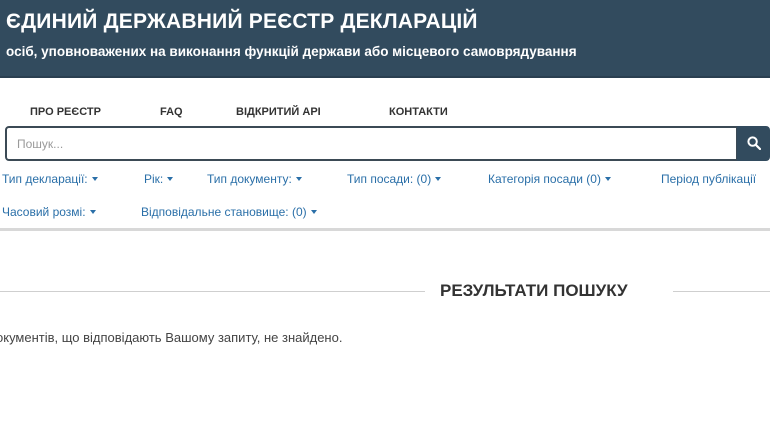  I want to click on filter-label: Рік:, so click(154, 179).